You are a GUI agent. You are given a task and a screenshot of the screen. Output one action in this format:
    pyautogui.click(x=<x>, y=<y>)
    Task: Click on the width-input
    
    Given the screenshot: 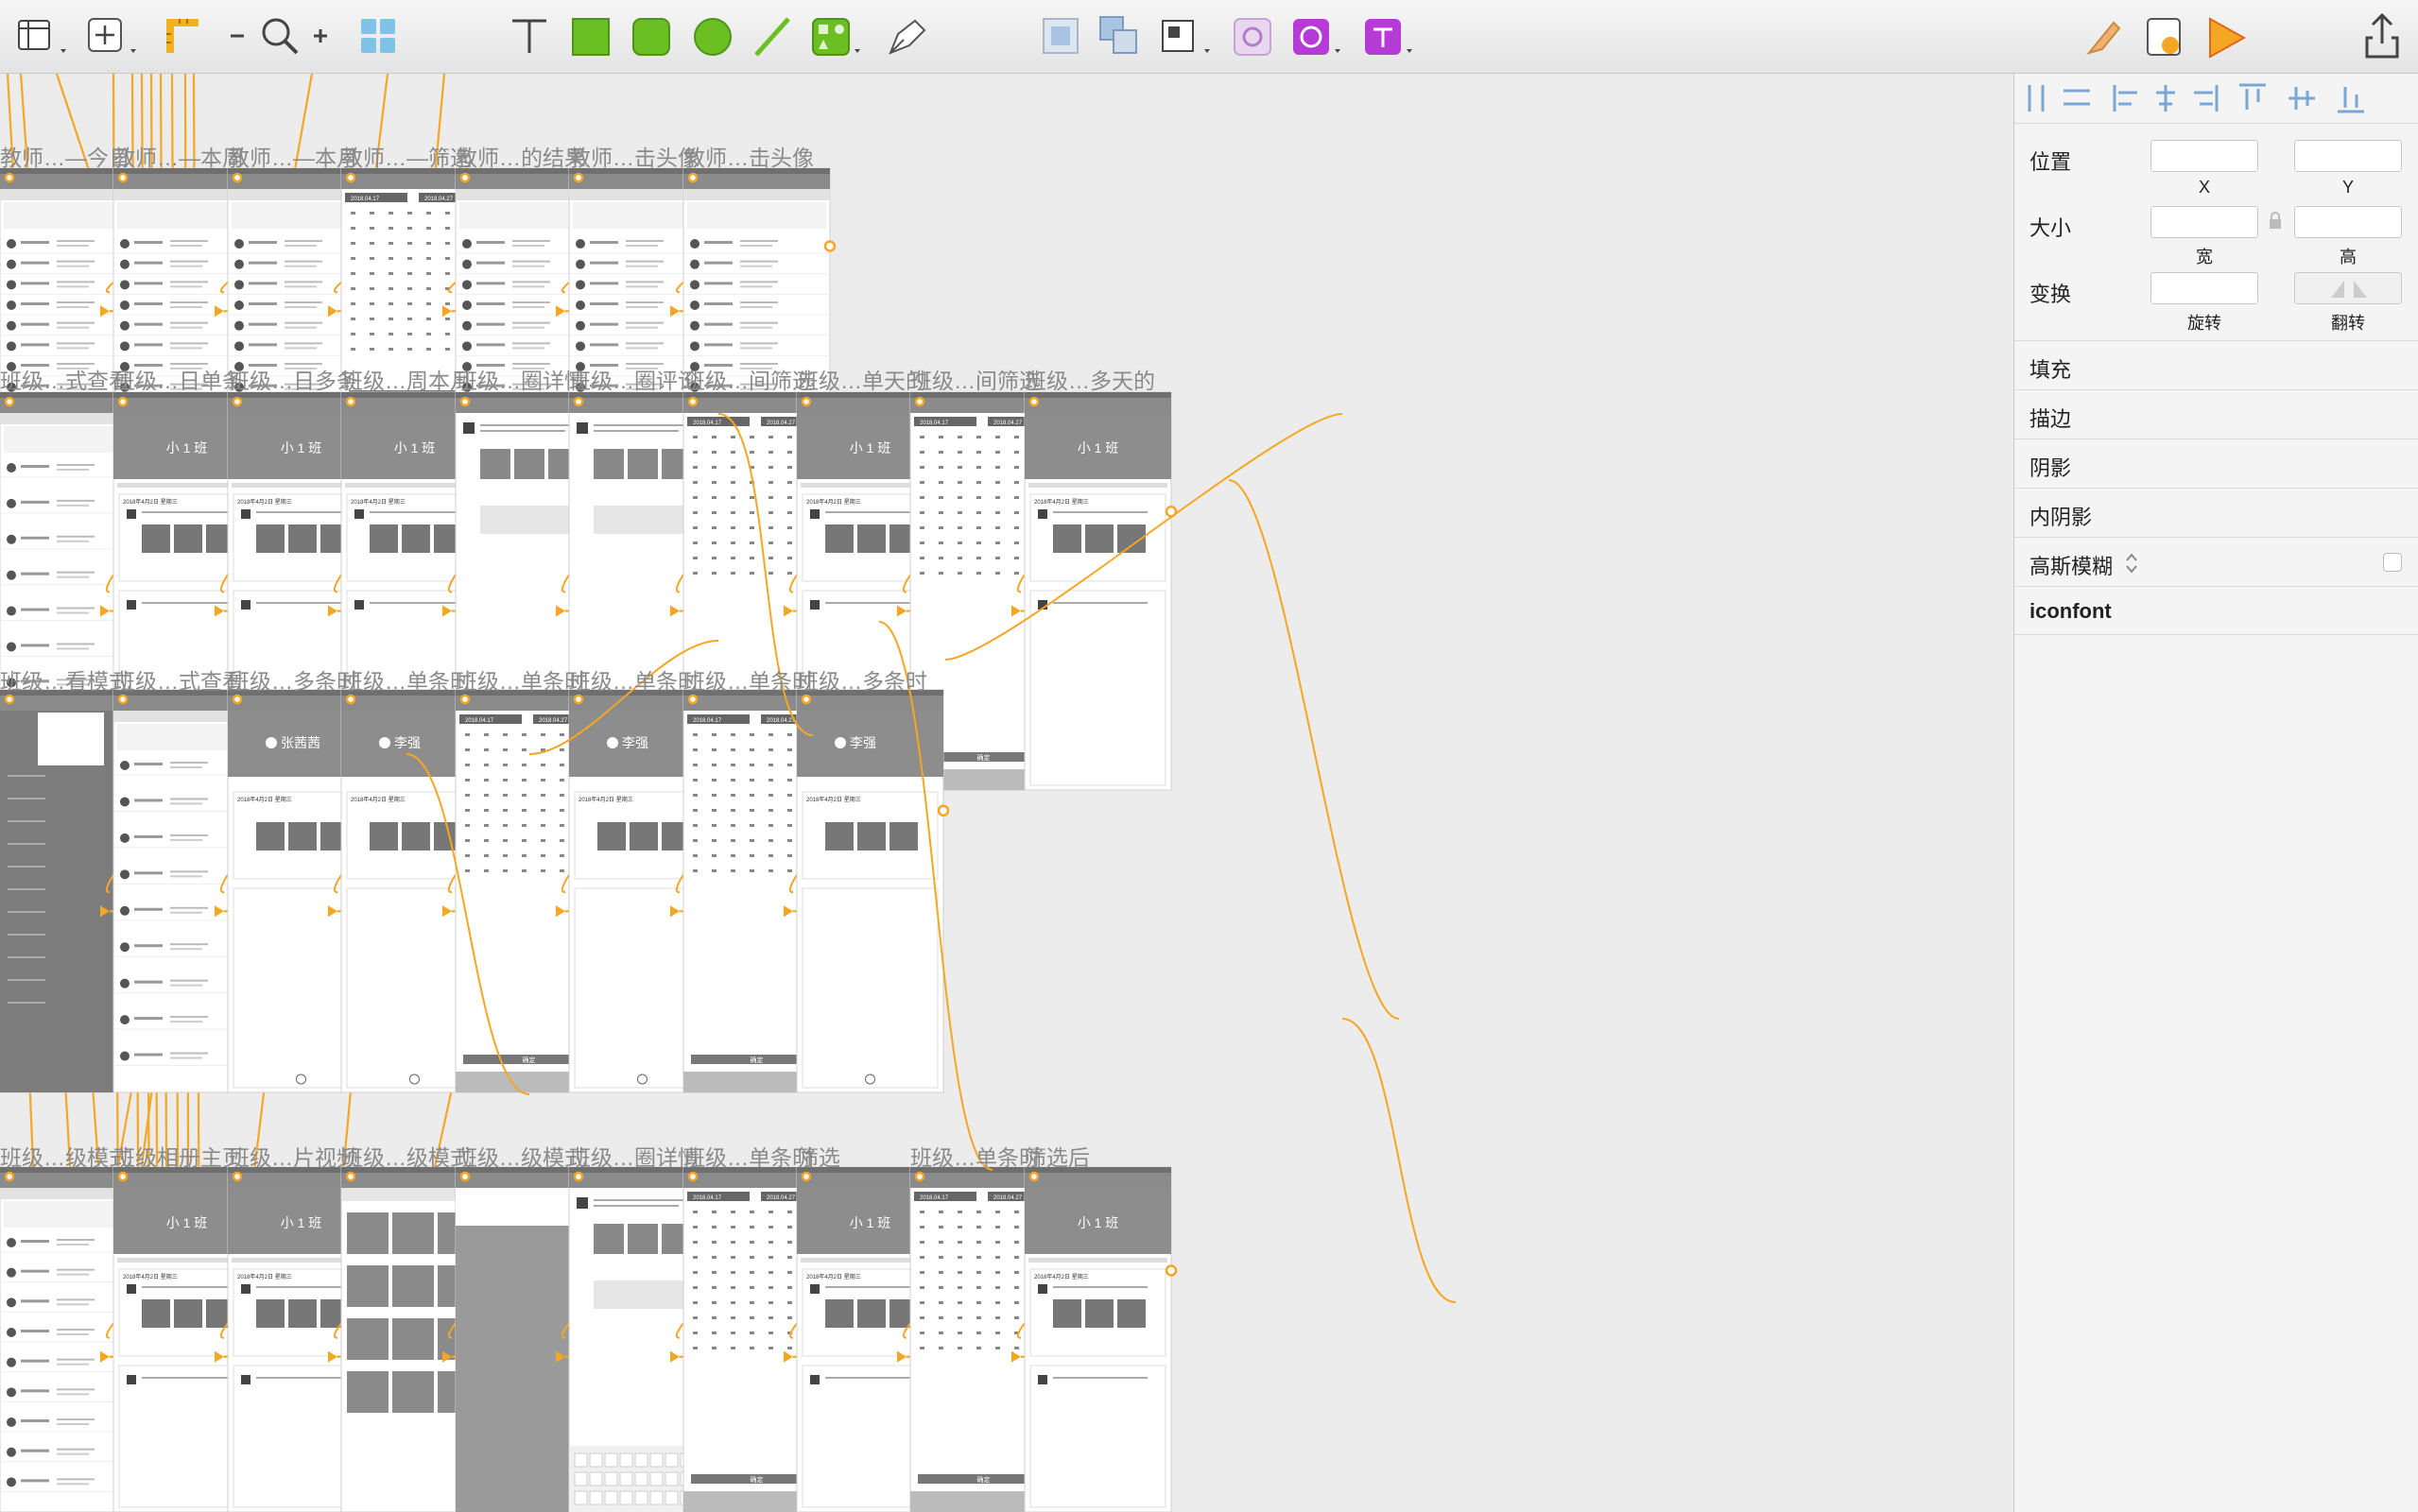 What is the action you would take?
    pyautogui.click(x=2204, y=222)
    